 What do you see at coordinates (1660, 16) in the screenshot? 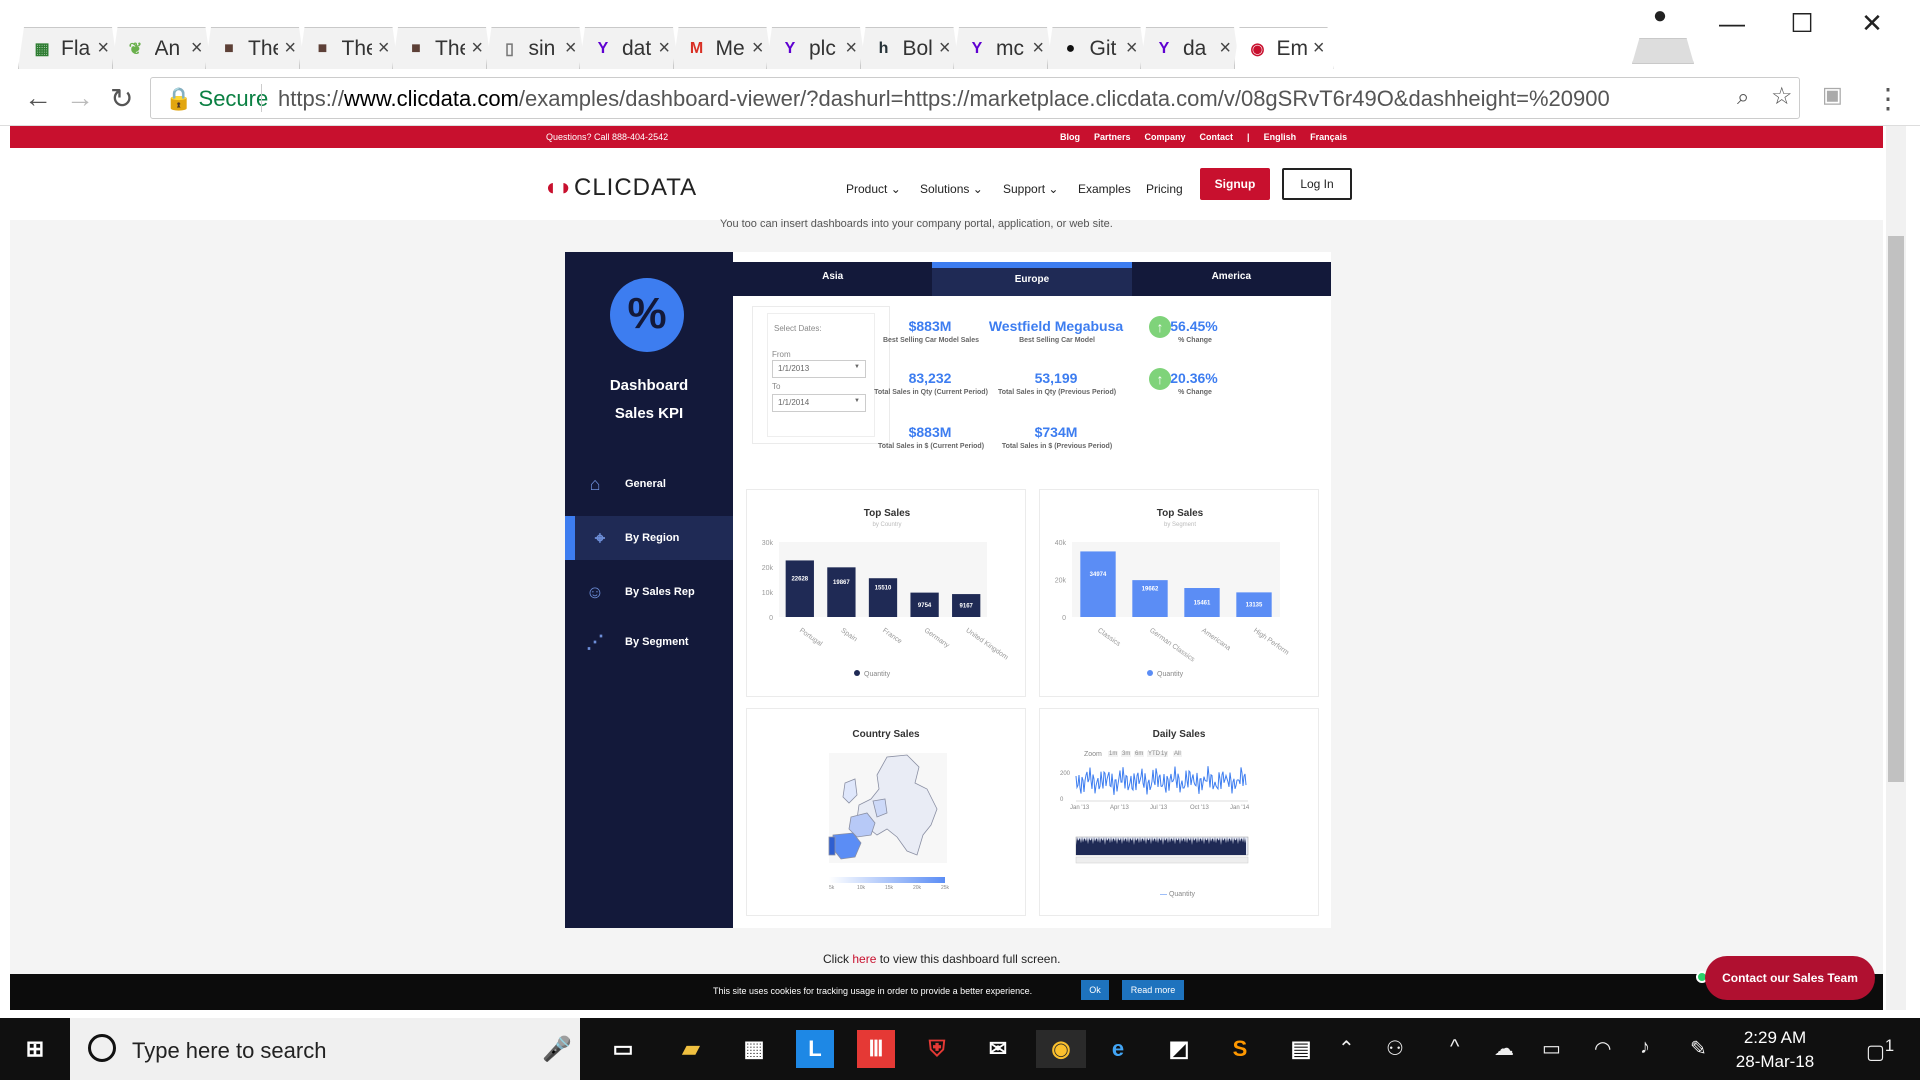
I see `profile-icon: ●` at bounding box center [1660, 16].